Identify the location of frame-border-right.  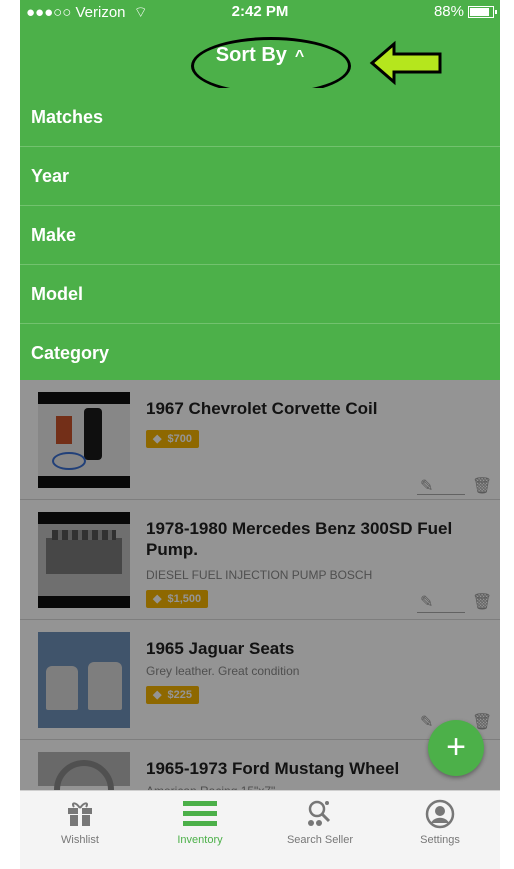
(507, 434).